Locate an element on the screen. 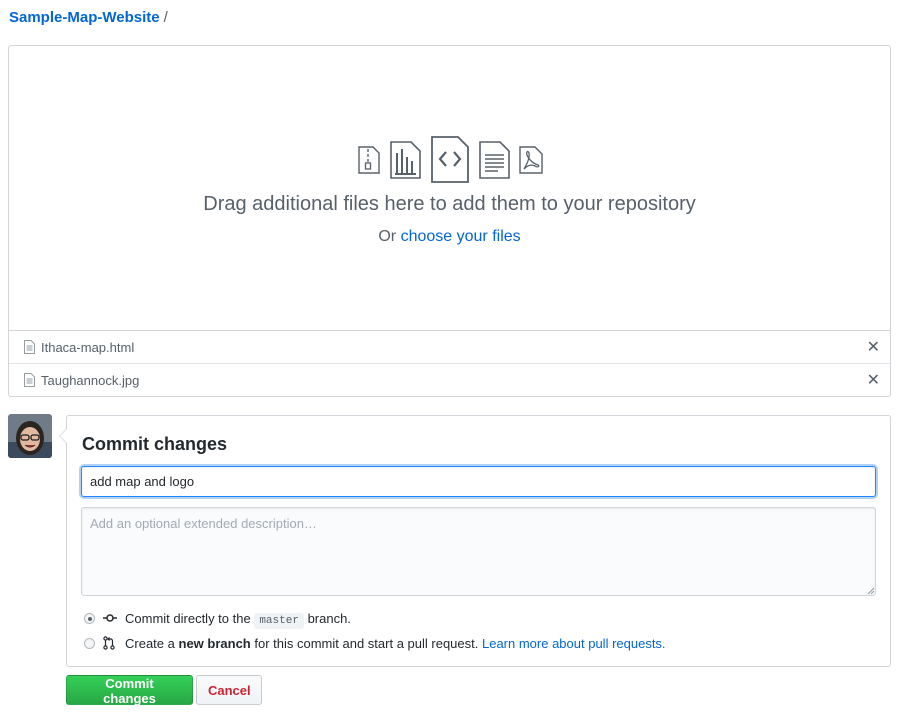 The height and width of the screenshot is (719, 903). file-row: Ithaca-map.html ✕ is located at coordinates (449, 346).